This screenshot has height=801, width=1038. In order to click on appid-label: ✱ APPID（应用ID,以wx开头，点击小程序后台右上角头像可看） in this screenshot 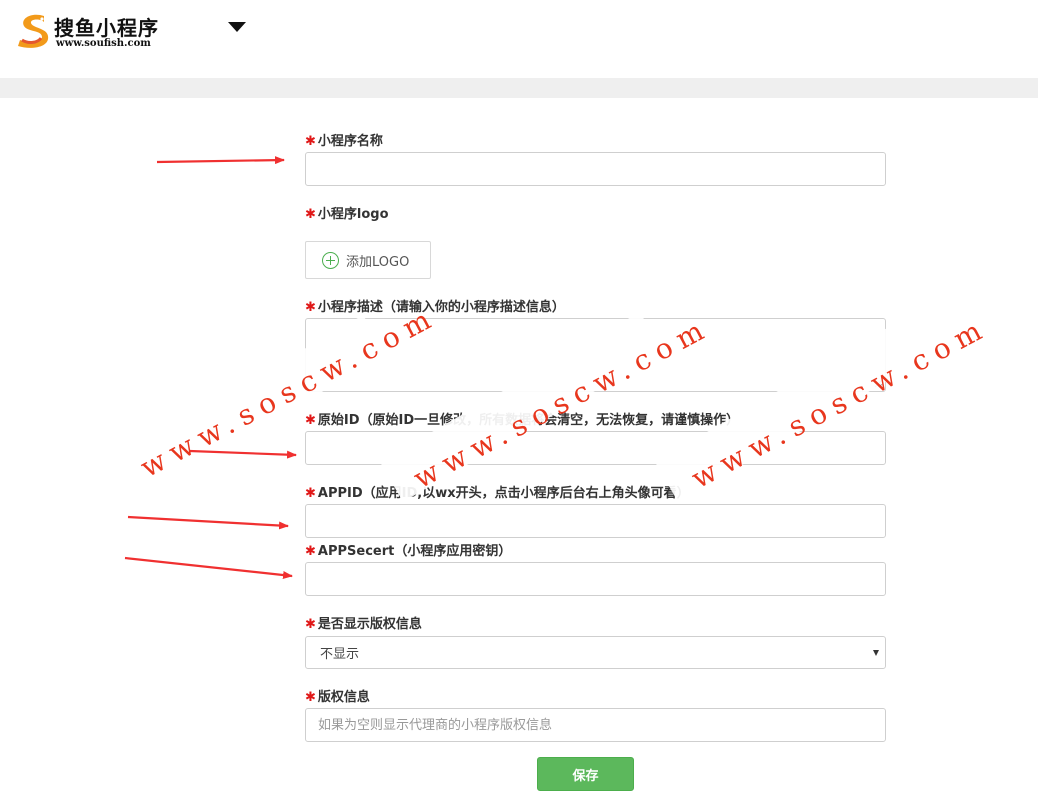, I will do `click(497, 493)`.